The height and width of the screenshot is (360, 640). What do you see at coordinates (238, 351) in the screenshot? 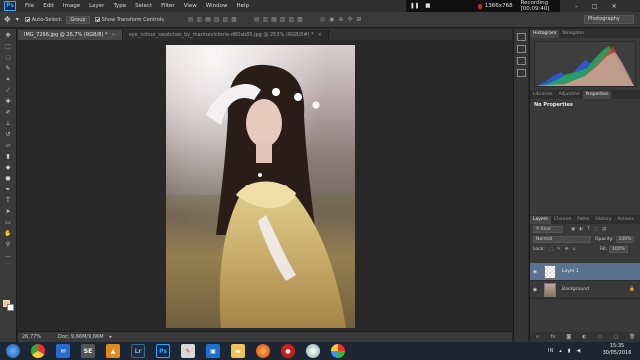
I see `explorer-icon: ▬` at bounding box center [238, 351].